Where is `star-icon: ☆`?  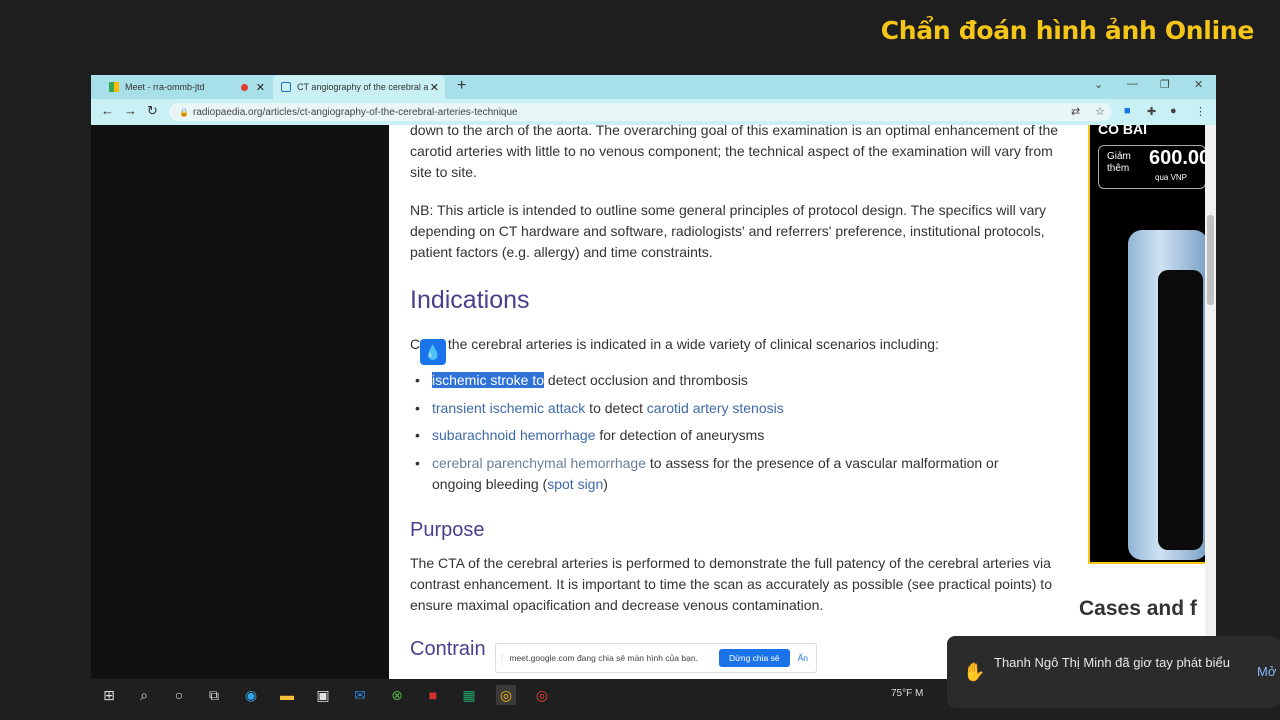 star-icon: ☆ is located at coordinates (1100, 111).